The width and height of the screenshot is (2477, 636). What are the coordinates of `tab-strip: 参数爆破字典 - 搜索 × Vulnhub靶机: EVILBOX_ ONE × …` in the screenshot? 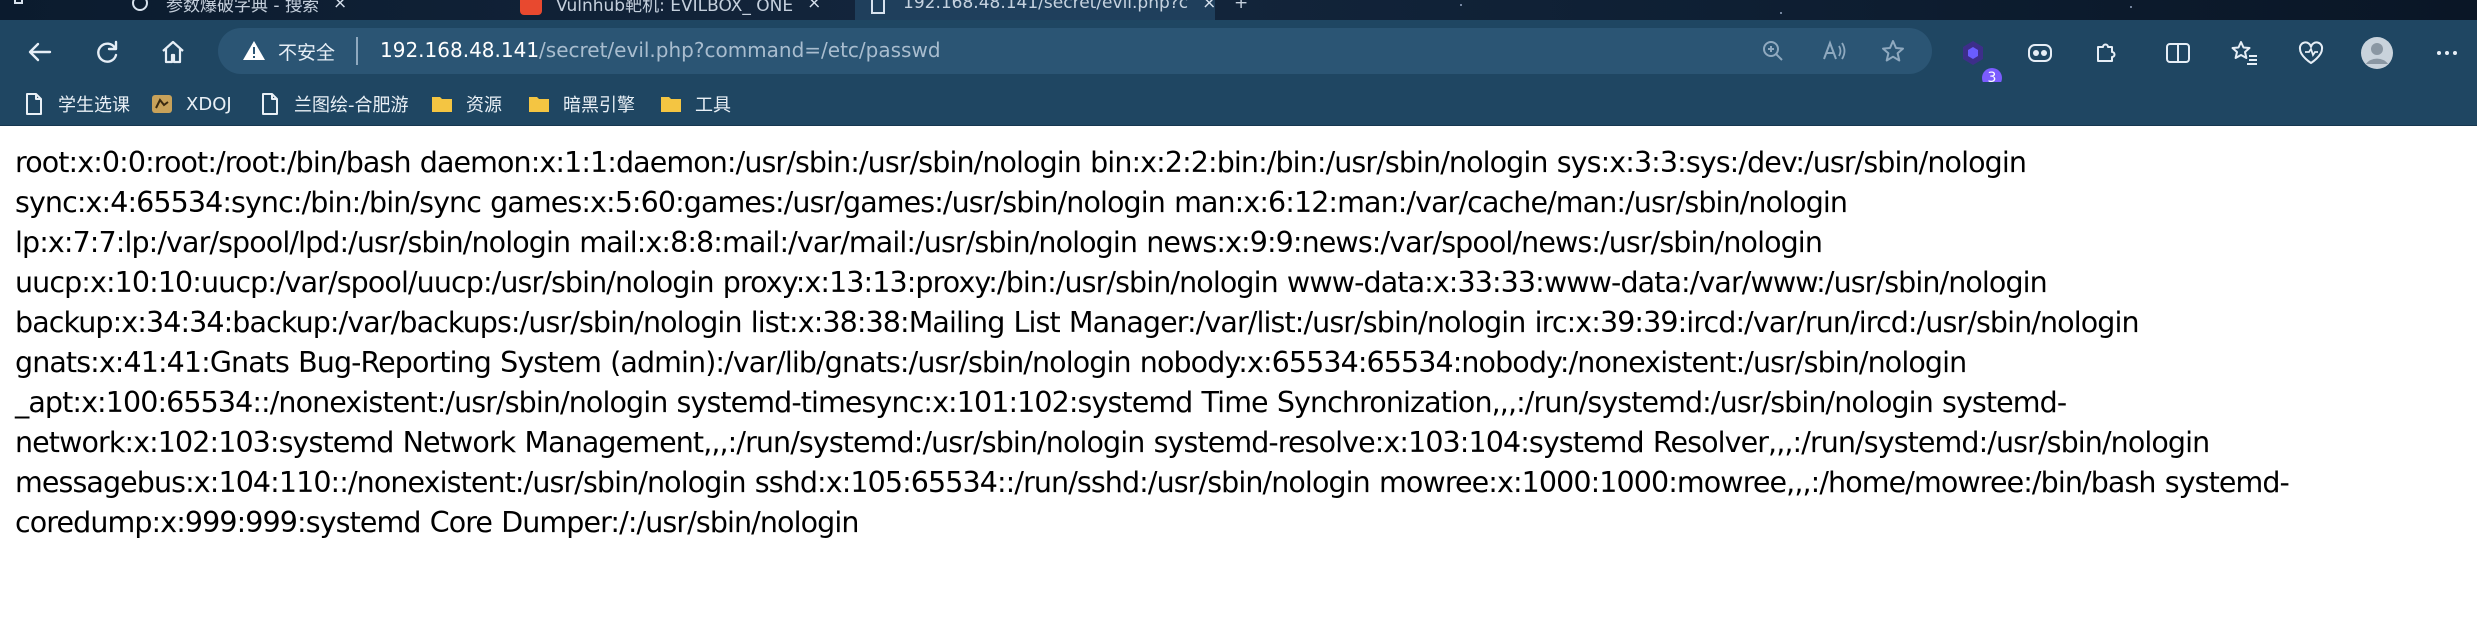 It's located at (1238, 10).